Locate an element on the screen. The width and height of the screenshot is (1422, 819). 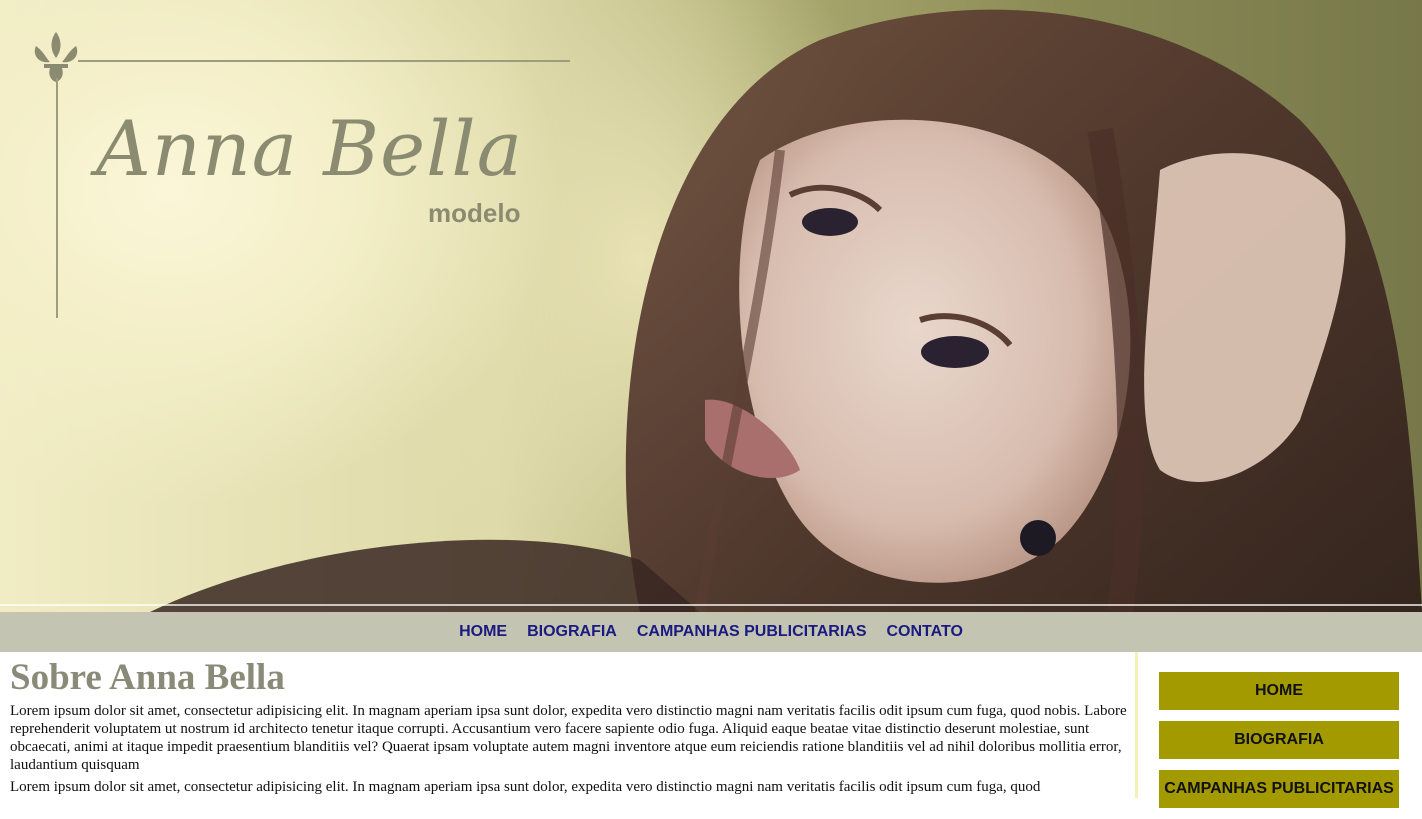
nav-biografia: BIOGRAFIA is located at coordinates (572, 632).